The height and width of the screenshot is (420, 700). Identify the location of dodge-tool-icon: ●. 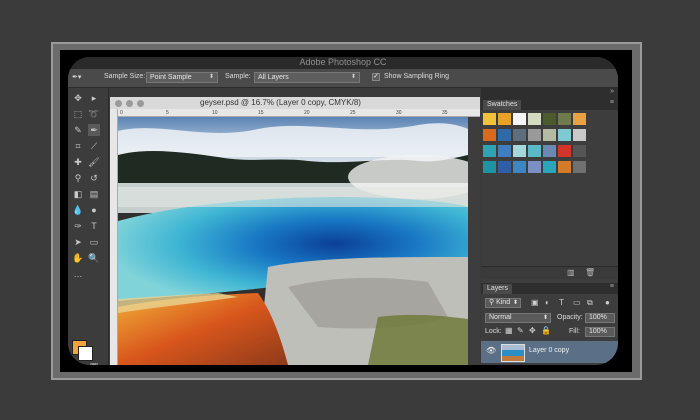
(94, 210).